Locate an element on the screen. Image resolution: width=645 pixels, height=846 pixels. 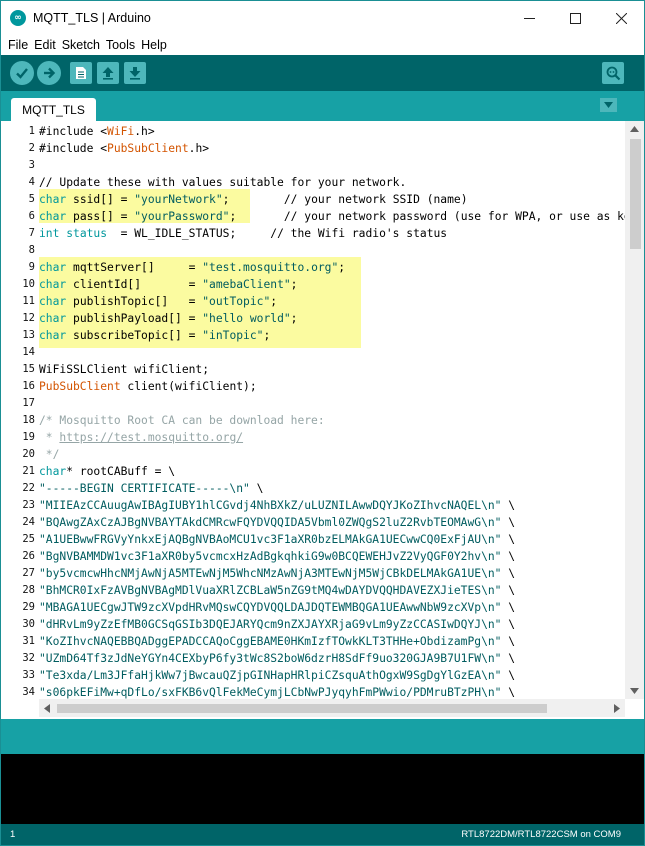
code-line: PubSubClient client(wifiClient); is located at coordinates (148, 386).